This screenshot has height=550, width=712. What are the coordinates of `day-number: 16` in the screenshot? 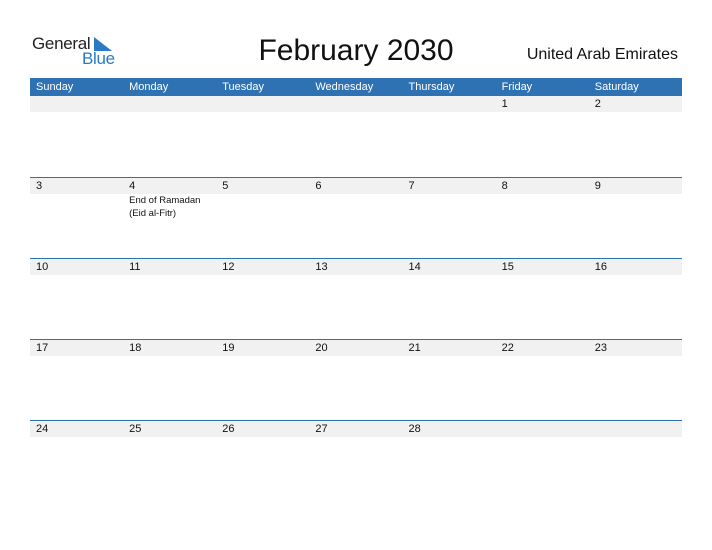 It's located at (600, 267).